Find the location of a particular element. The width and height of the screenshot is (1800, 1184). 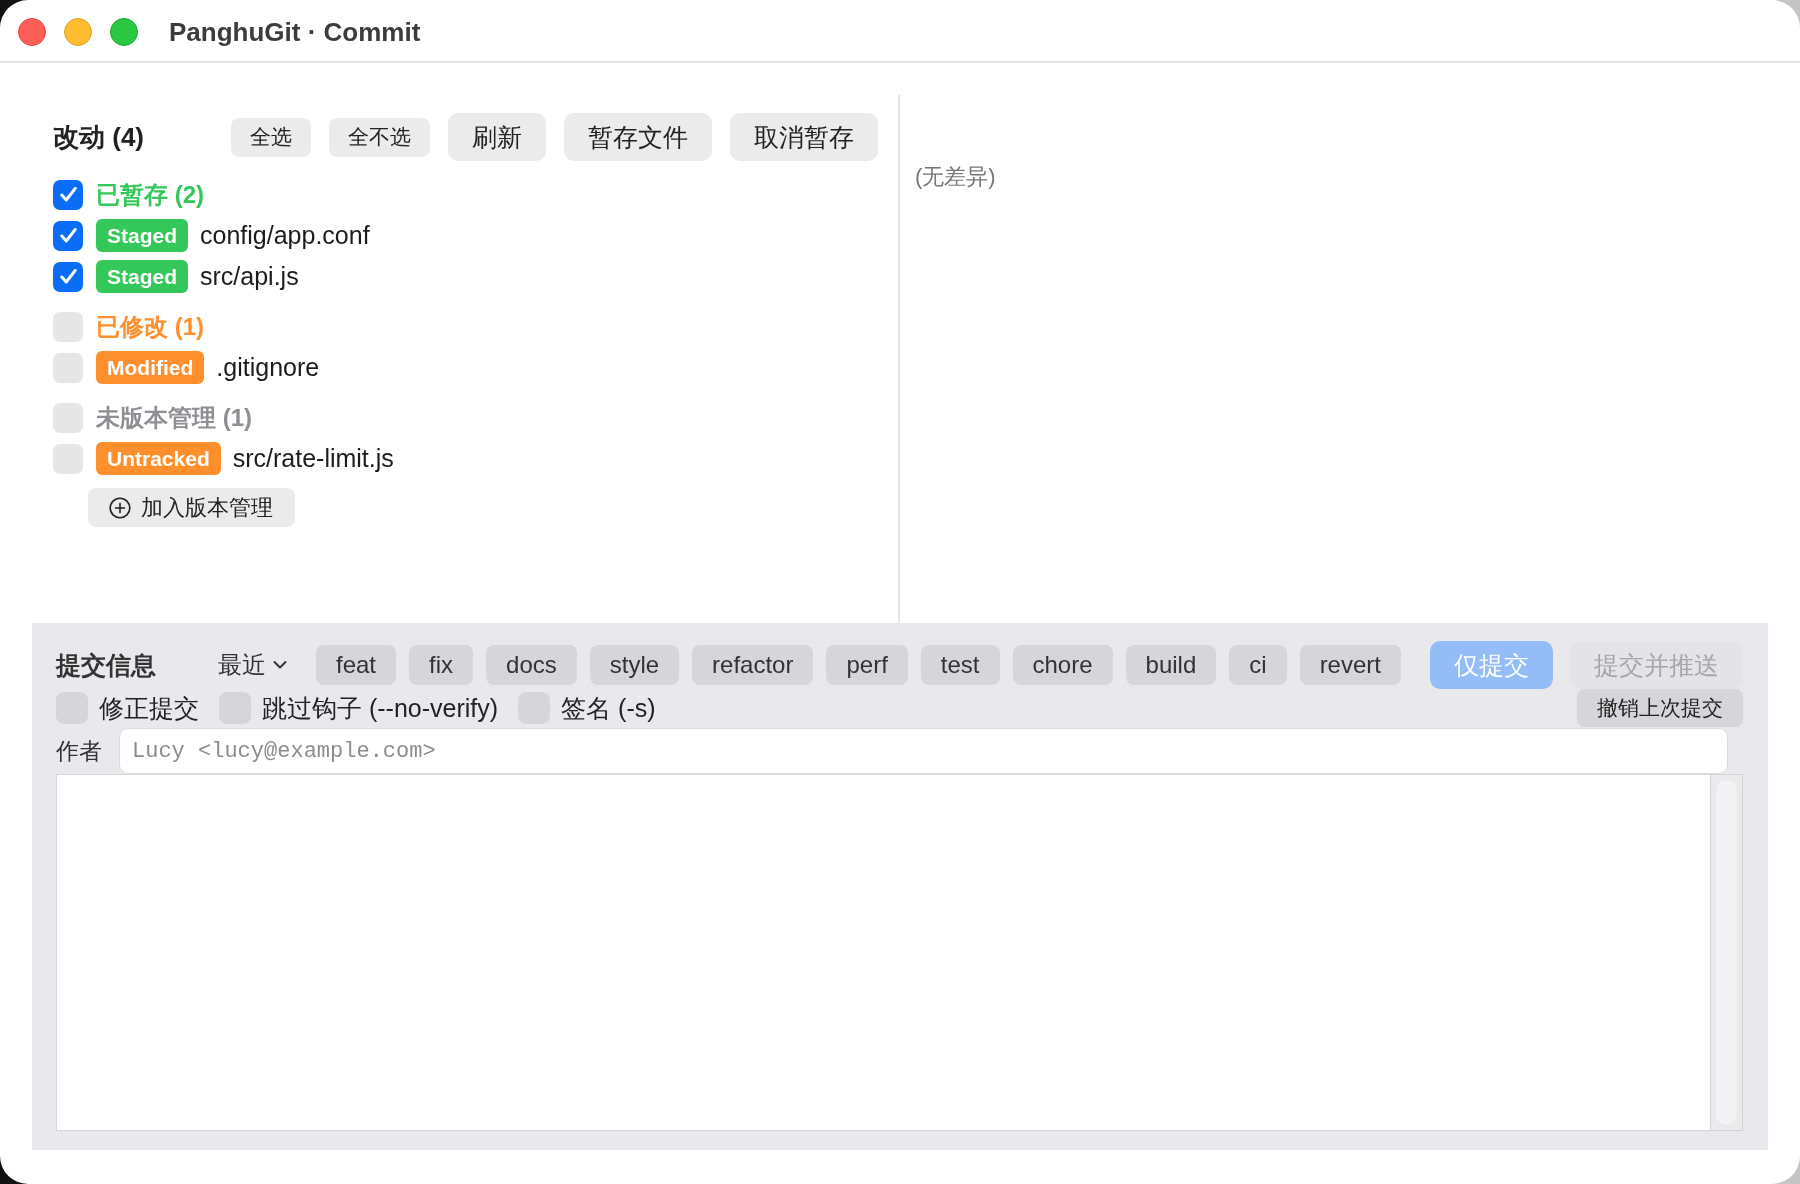

group-heading: 未版本管理 (1) is located at coordinates (174, 417).